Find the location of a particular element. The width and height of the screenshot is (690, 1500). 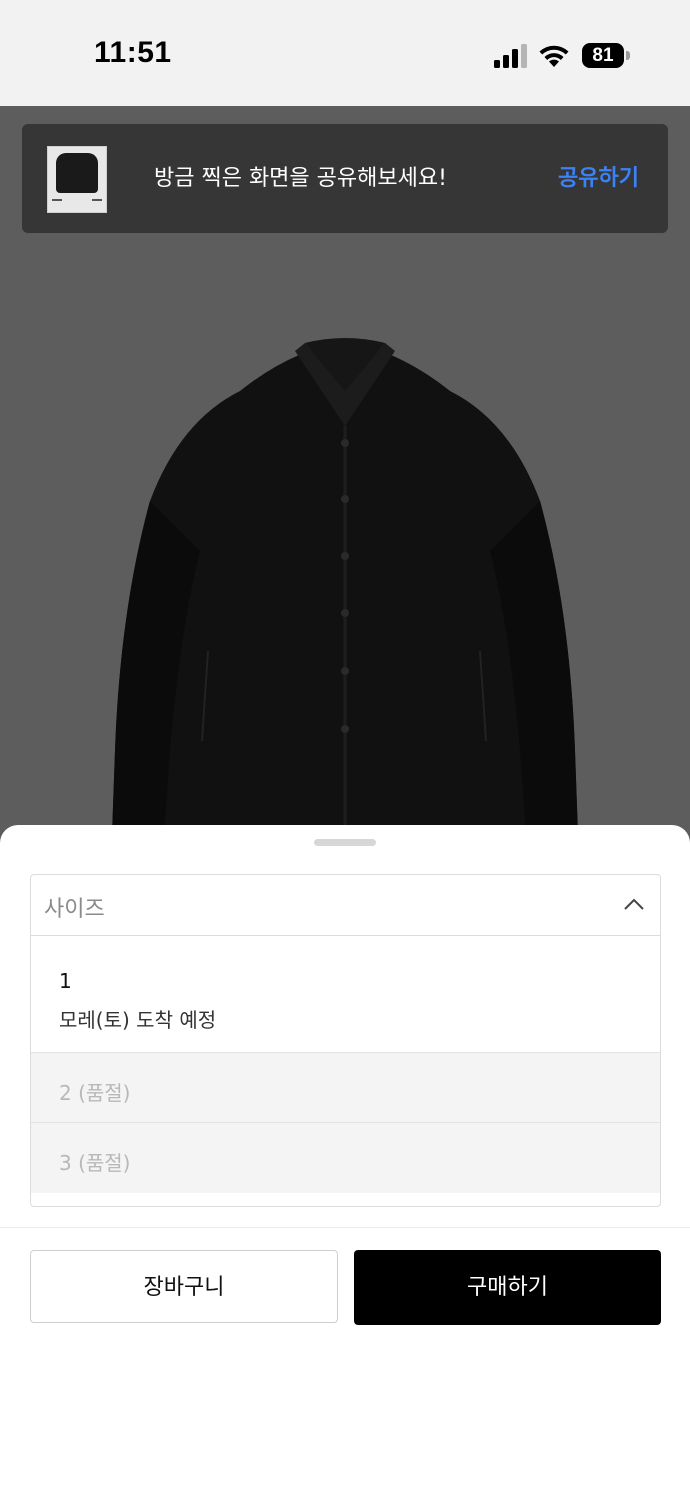

wifi-icon is located at coordinates (554, 56).